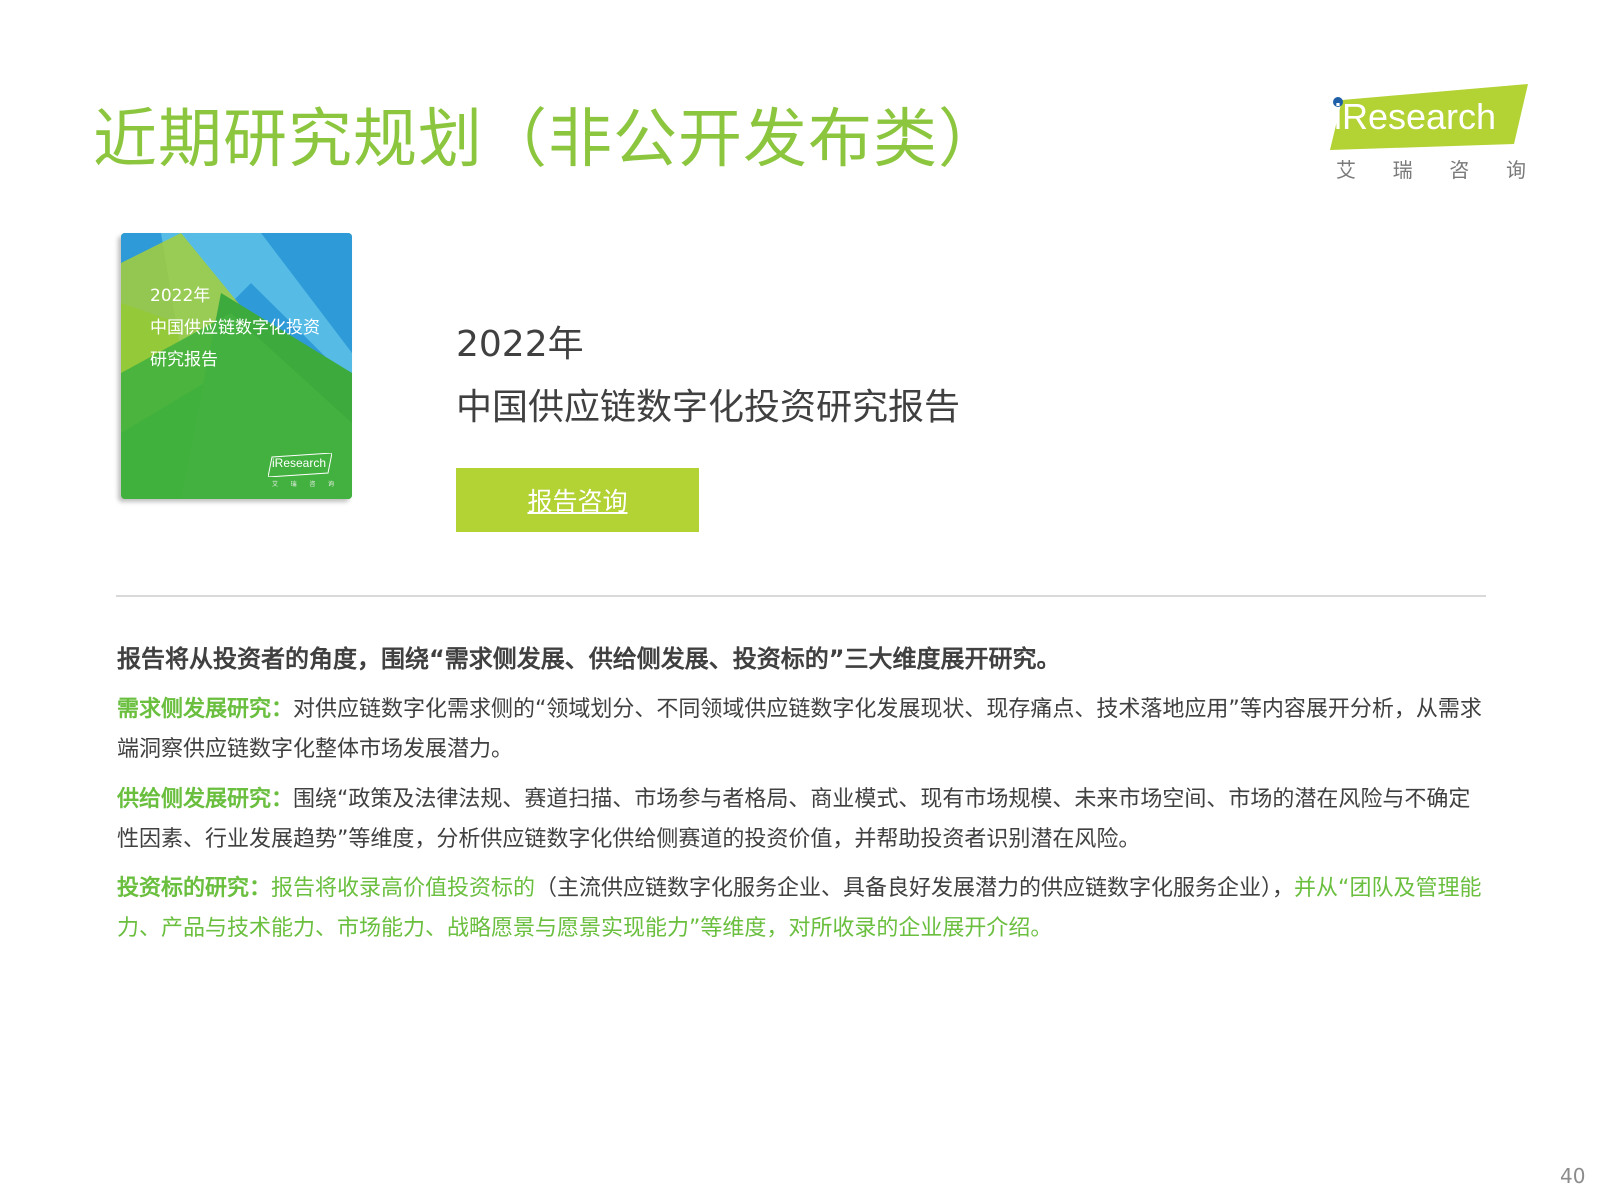 The width and height of the screenshot is (1600, 1200). Describe the element at coordinates (548, 140) in the screenshot. I see `page-title: 近期研究规划（非公开发布类）` at that location.